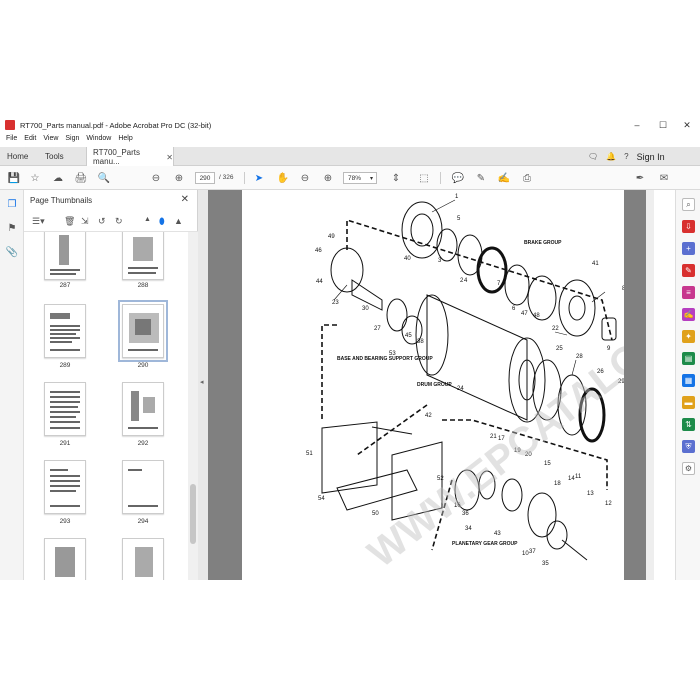  I want to click on sign-pen-icon: ✒, so click(640, 178).